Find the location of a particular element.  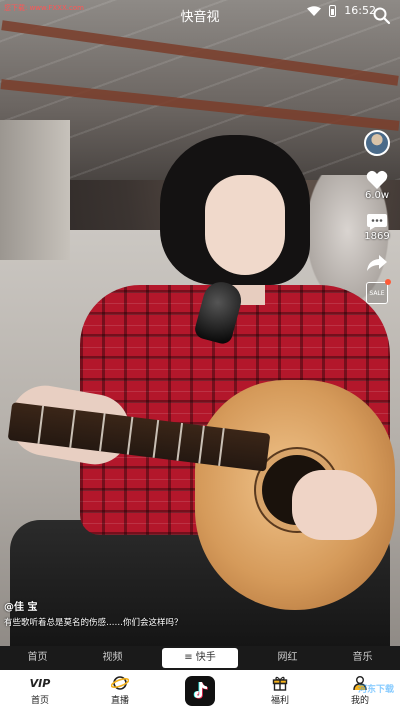

tab-kuaishou: ≡ 快手 is located at coordinates (200, 658).